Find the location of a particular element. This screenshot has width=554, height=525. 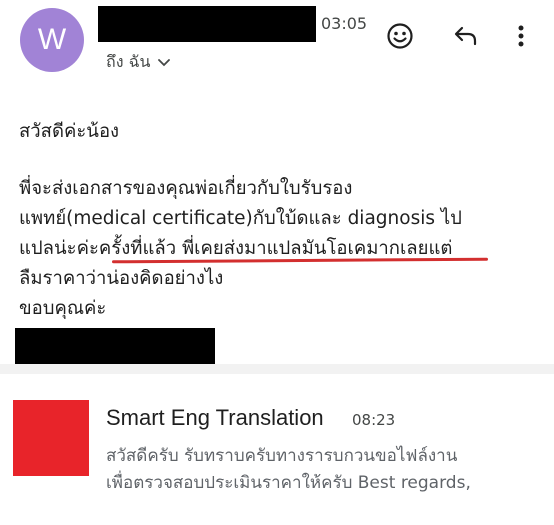

redacted-sender-name is located at coordinates (207, 24).